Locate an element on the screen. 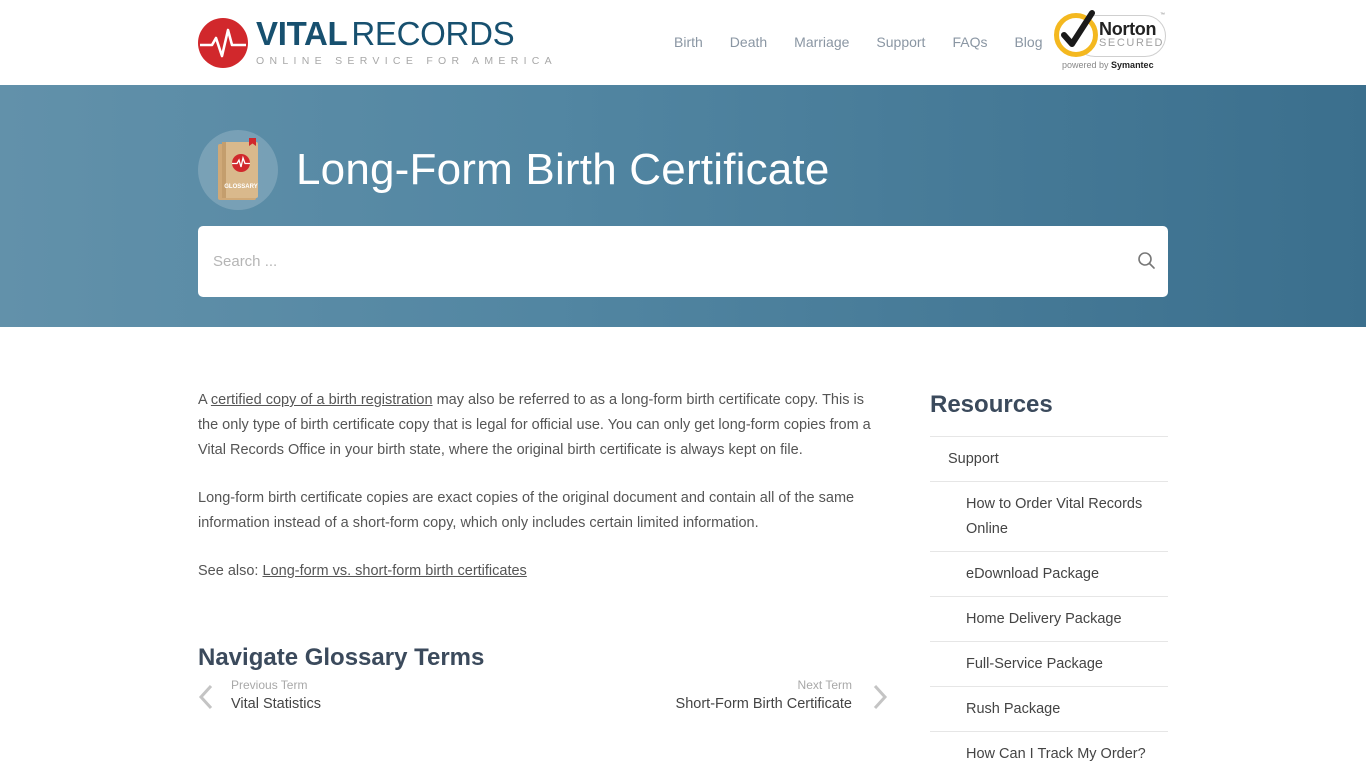 The image size is (1366, 768). powered-by-text: powered by is located at coordinates (1085, 65).